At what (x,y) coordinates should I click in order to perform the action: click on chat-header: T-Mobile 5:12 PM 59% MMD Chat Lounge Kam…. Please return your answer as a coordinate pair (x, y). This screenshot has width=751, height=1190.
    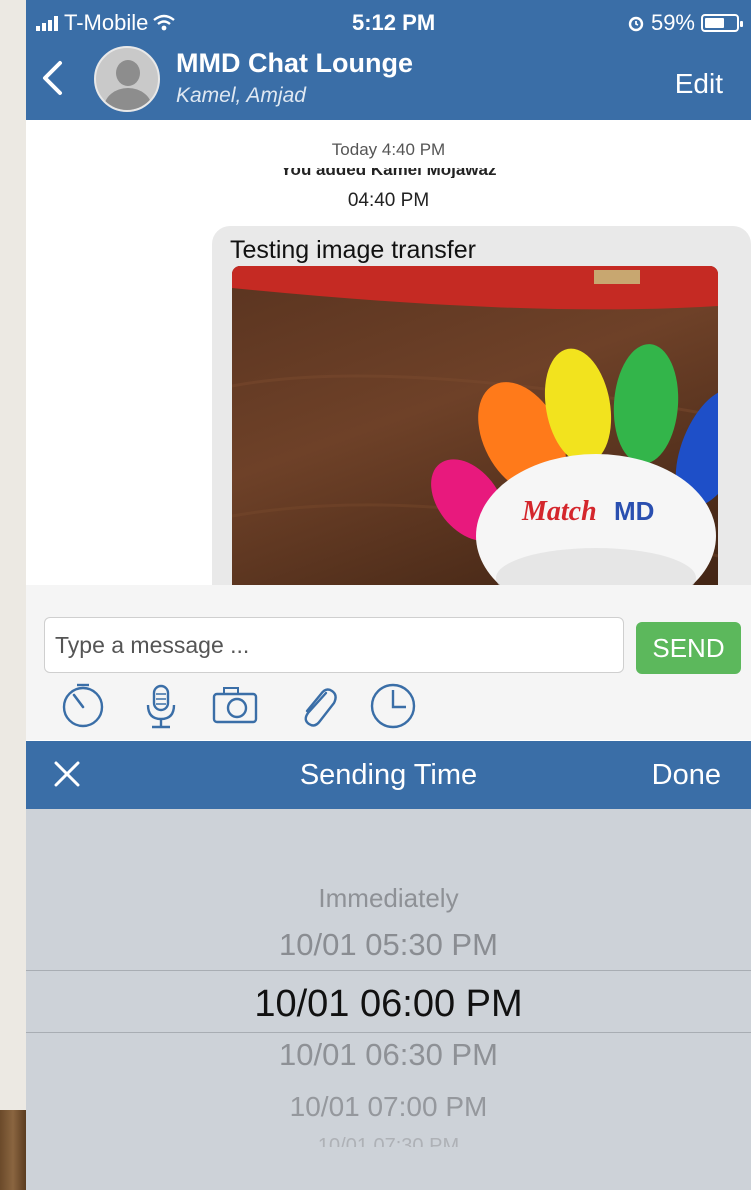
    Looking at the image, I should click on (388, 60).